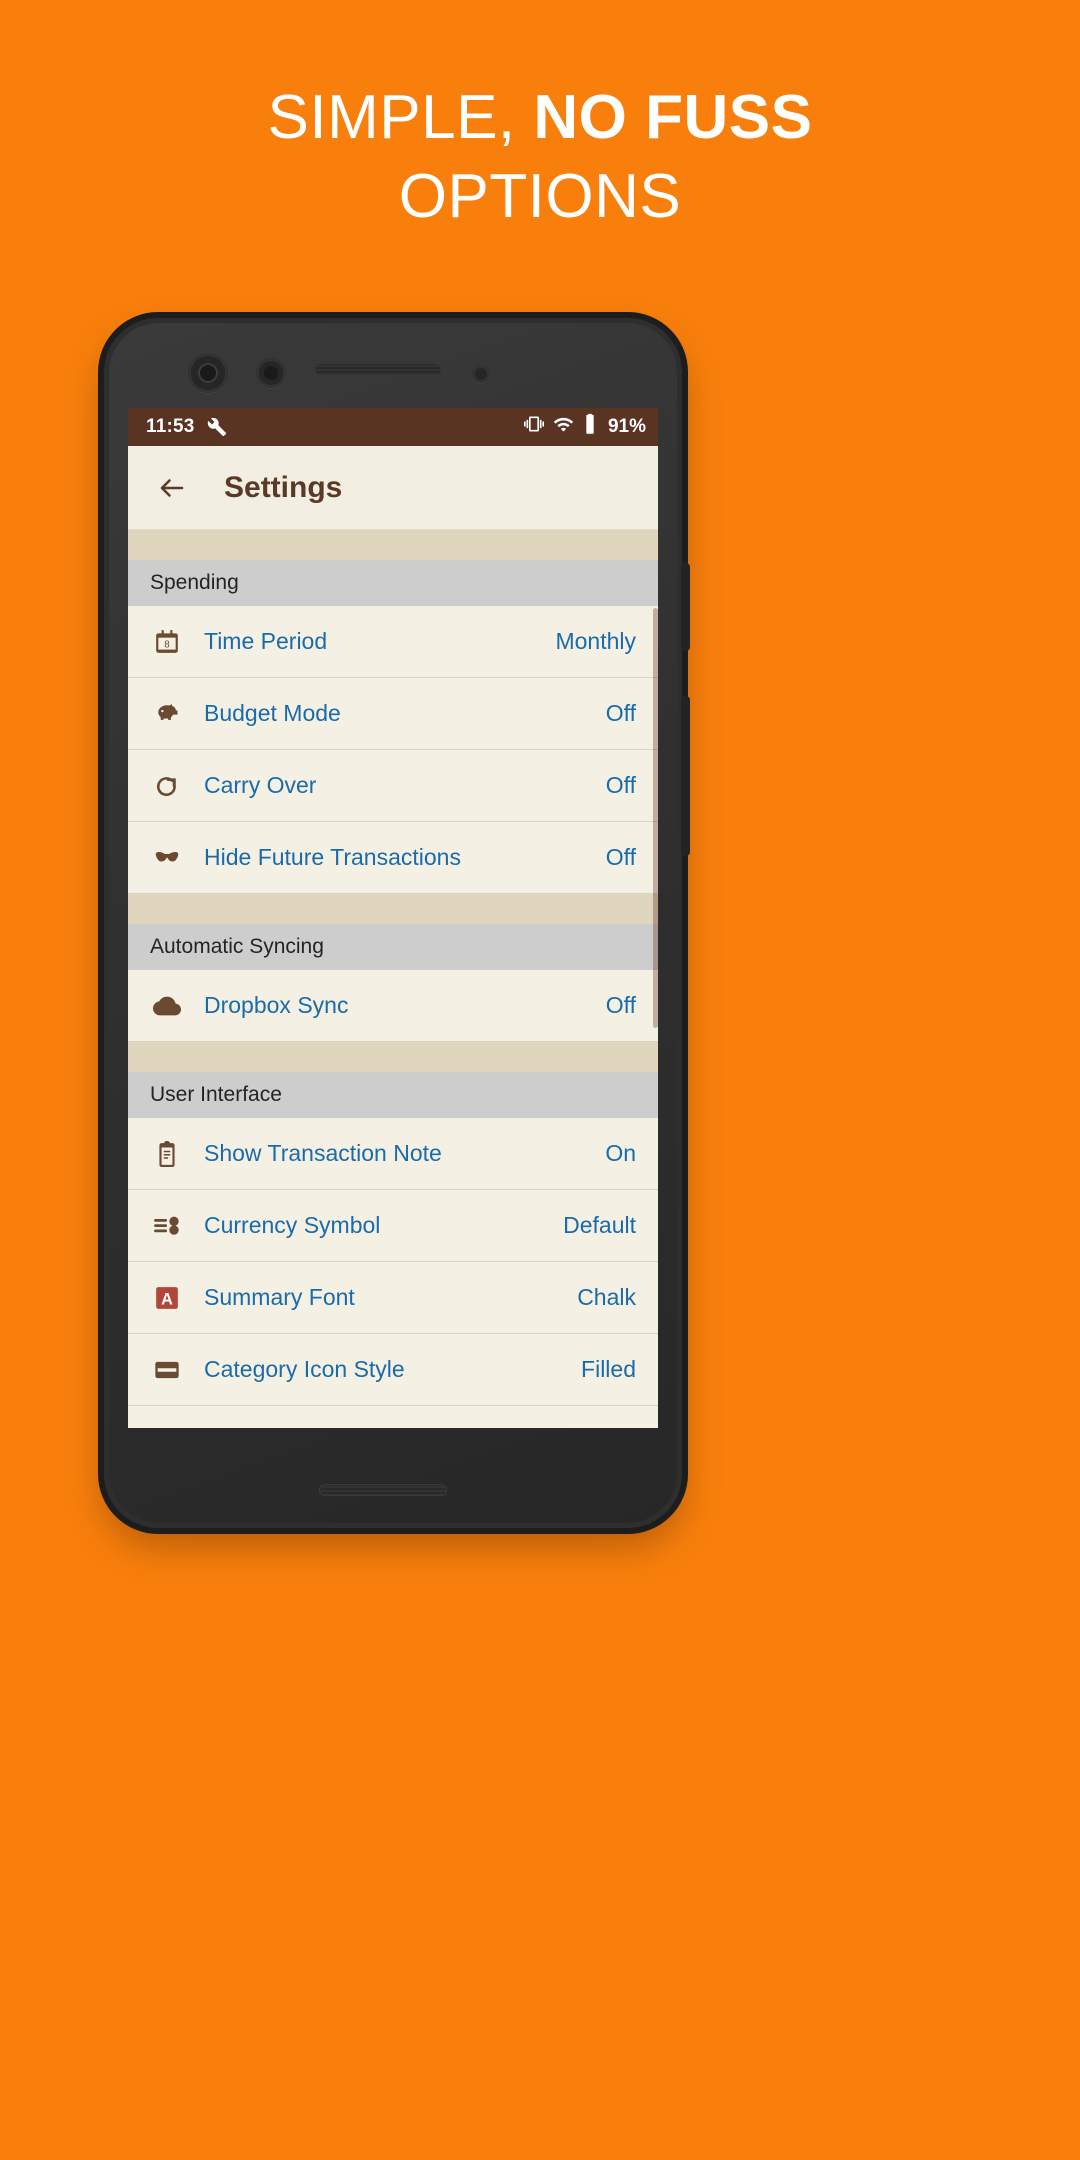  What do you see at coordinates (271, 373) in the screenshot?
I see `sensor-icon` at bounding box center [271, 373].